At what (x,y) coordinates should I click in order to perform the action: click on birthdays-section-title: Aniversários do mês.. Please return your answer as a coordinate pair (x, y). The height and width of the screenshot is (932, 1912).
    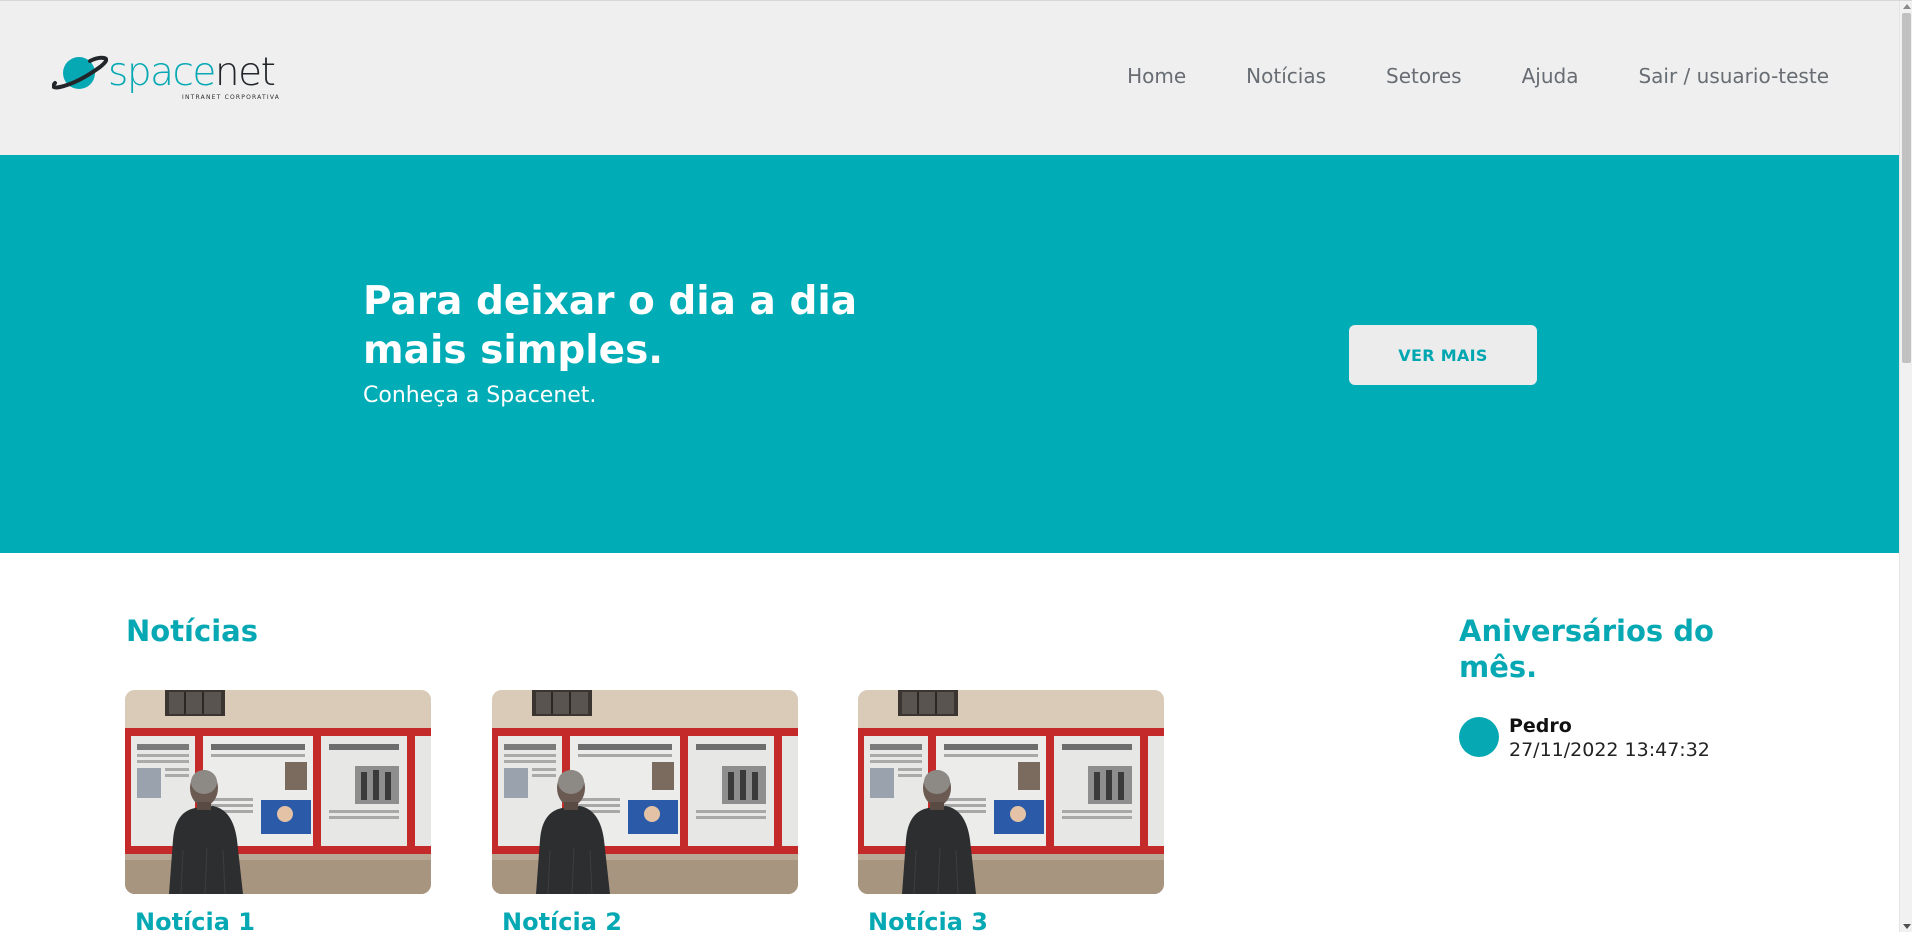
    Looking at the image, I should click on (1586, 649).